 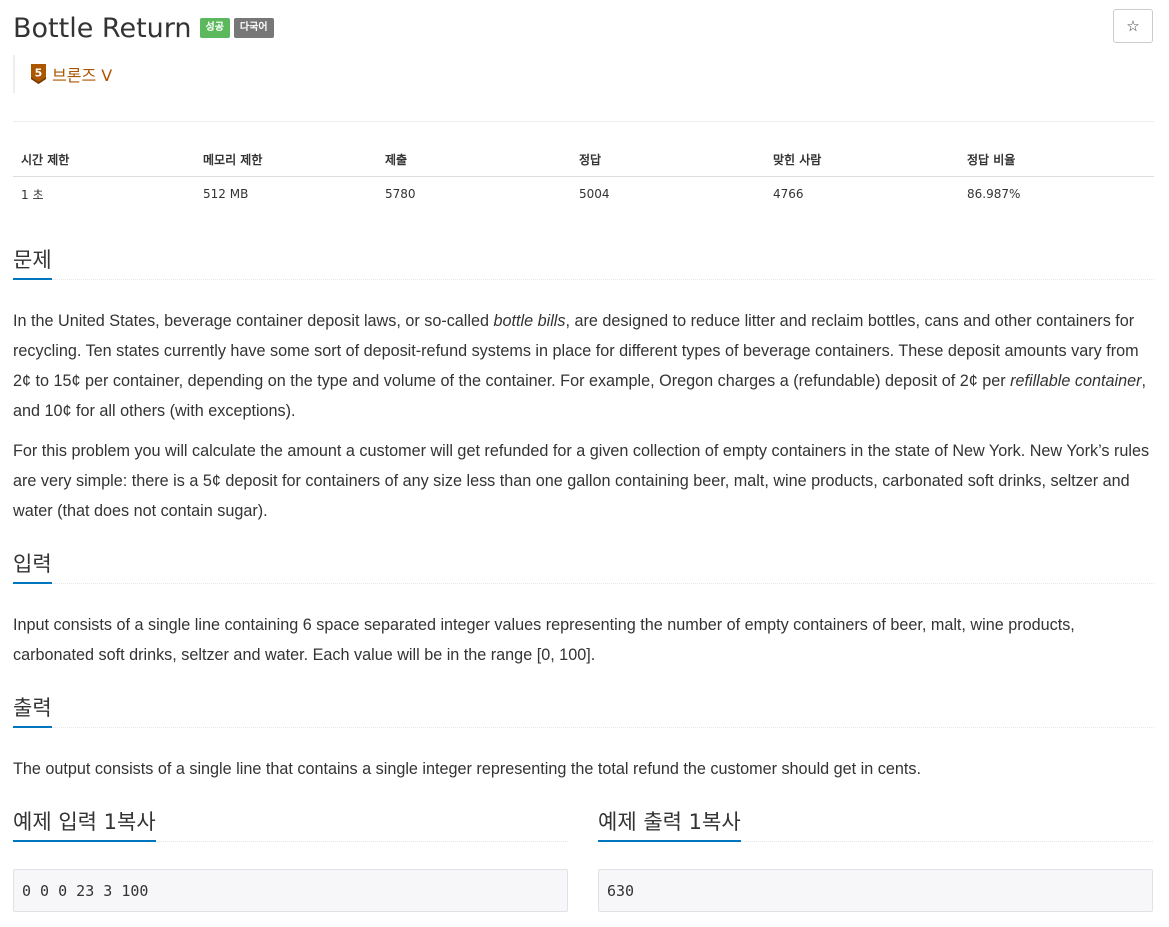 What do you see at coordinates (862, 160) in the screenshot?
I see `header-solvers: 맞힌 사람` at bounding box center [862, 160].